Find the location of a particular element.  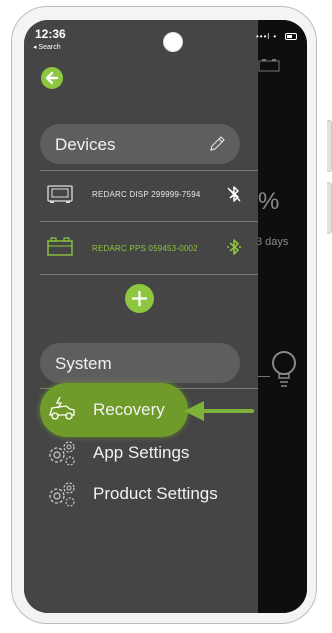

menu-item-recovery: Recovery is located at coordinates (115, 410).